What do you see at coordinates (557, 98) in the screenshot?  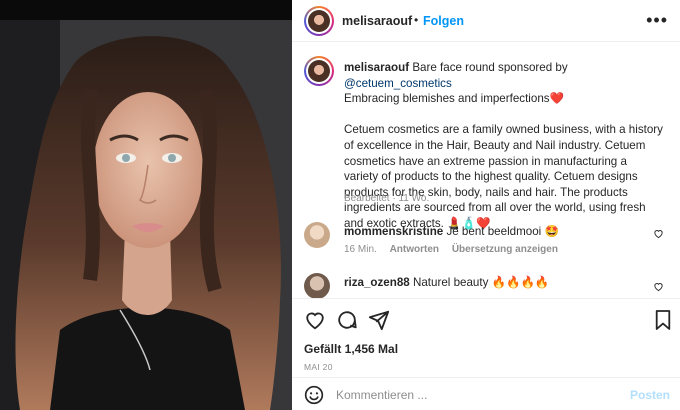 I see `heart-emoji: ❤️` at bounding box center [557, 98].